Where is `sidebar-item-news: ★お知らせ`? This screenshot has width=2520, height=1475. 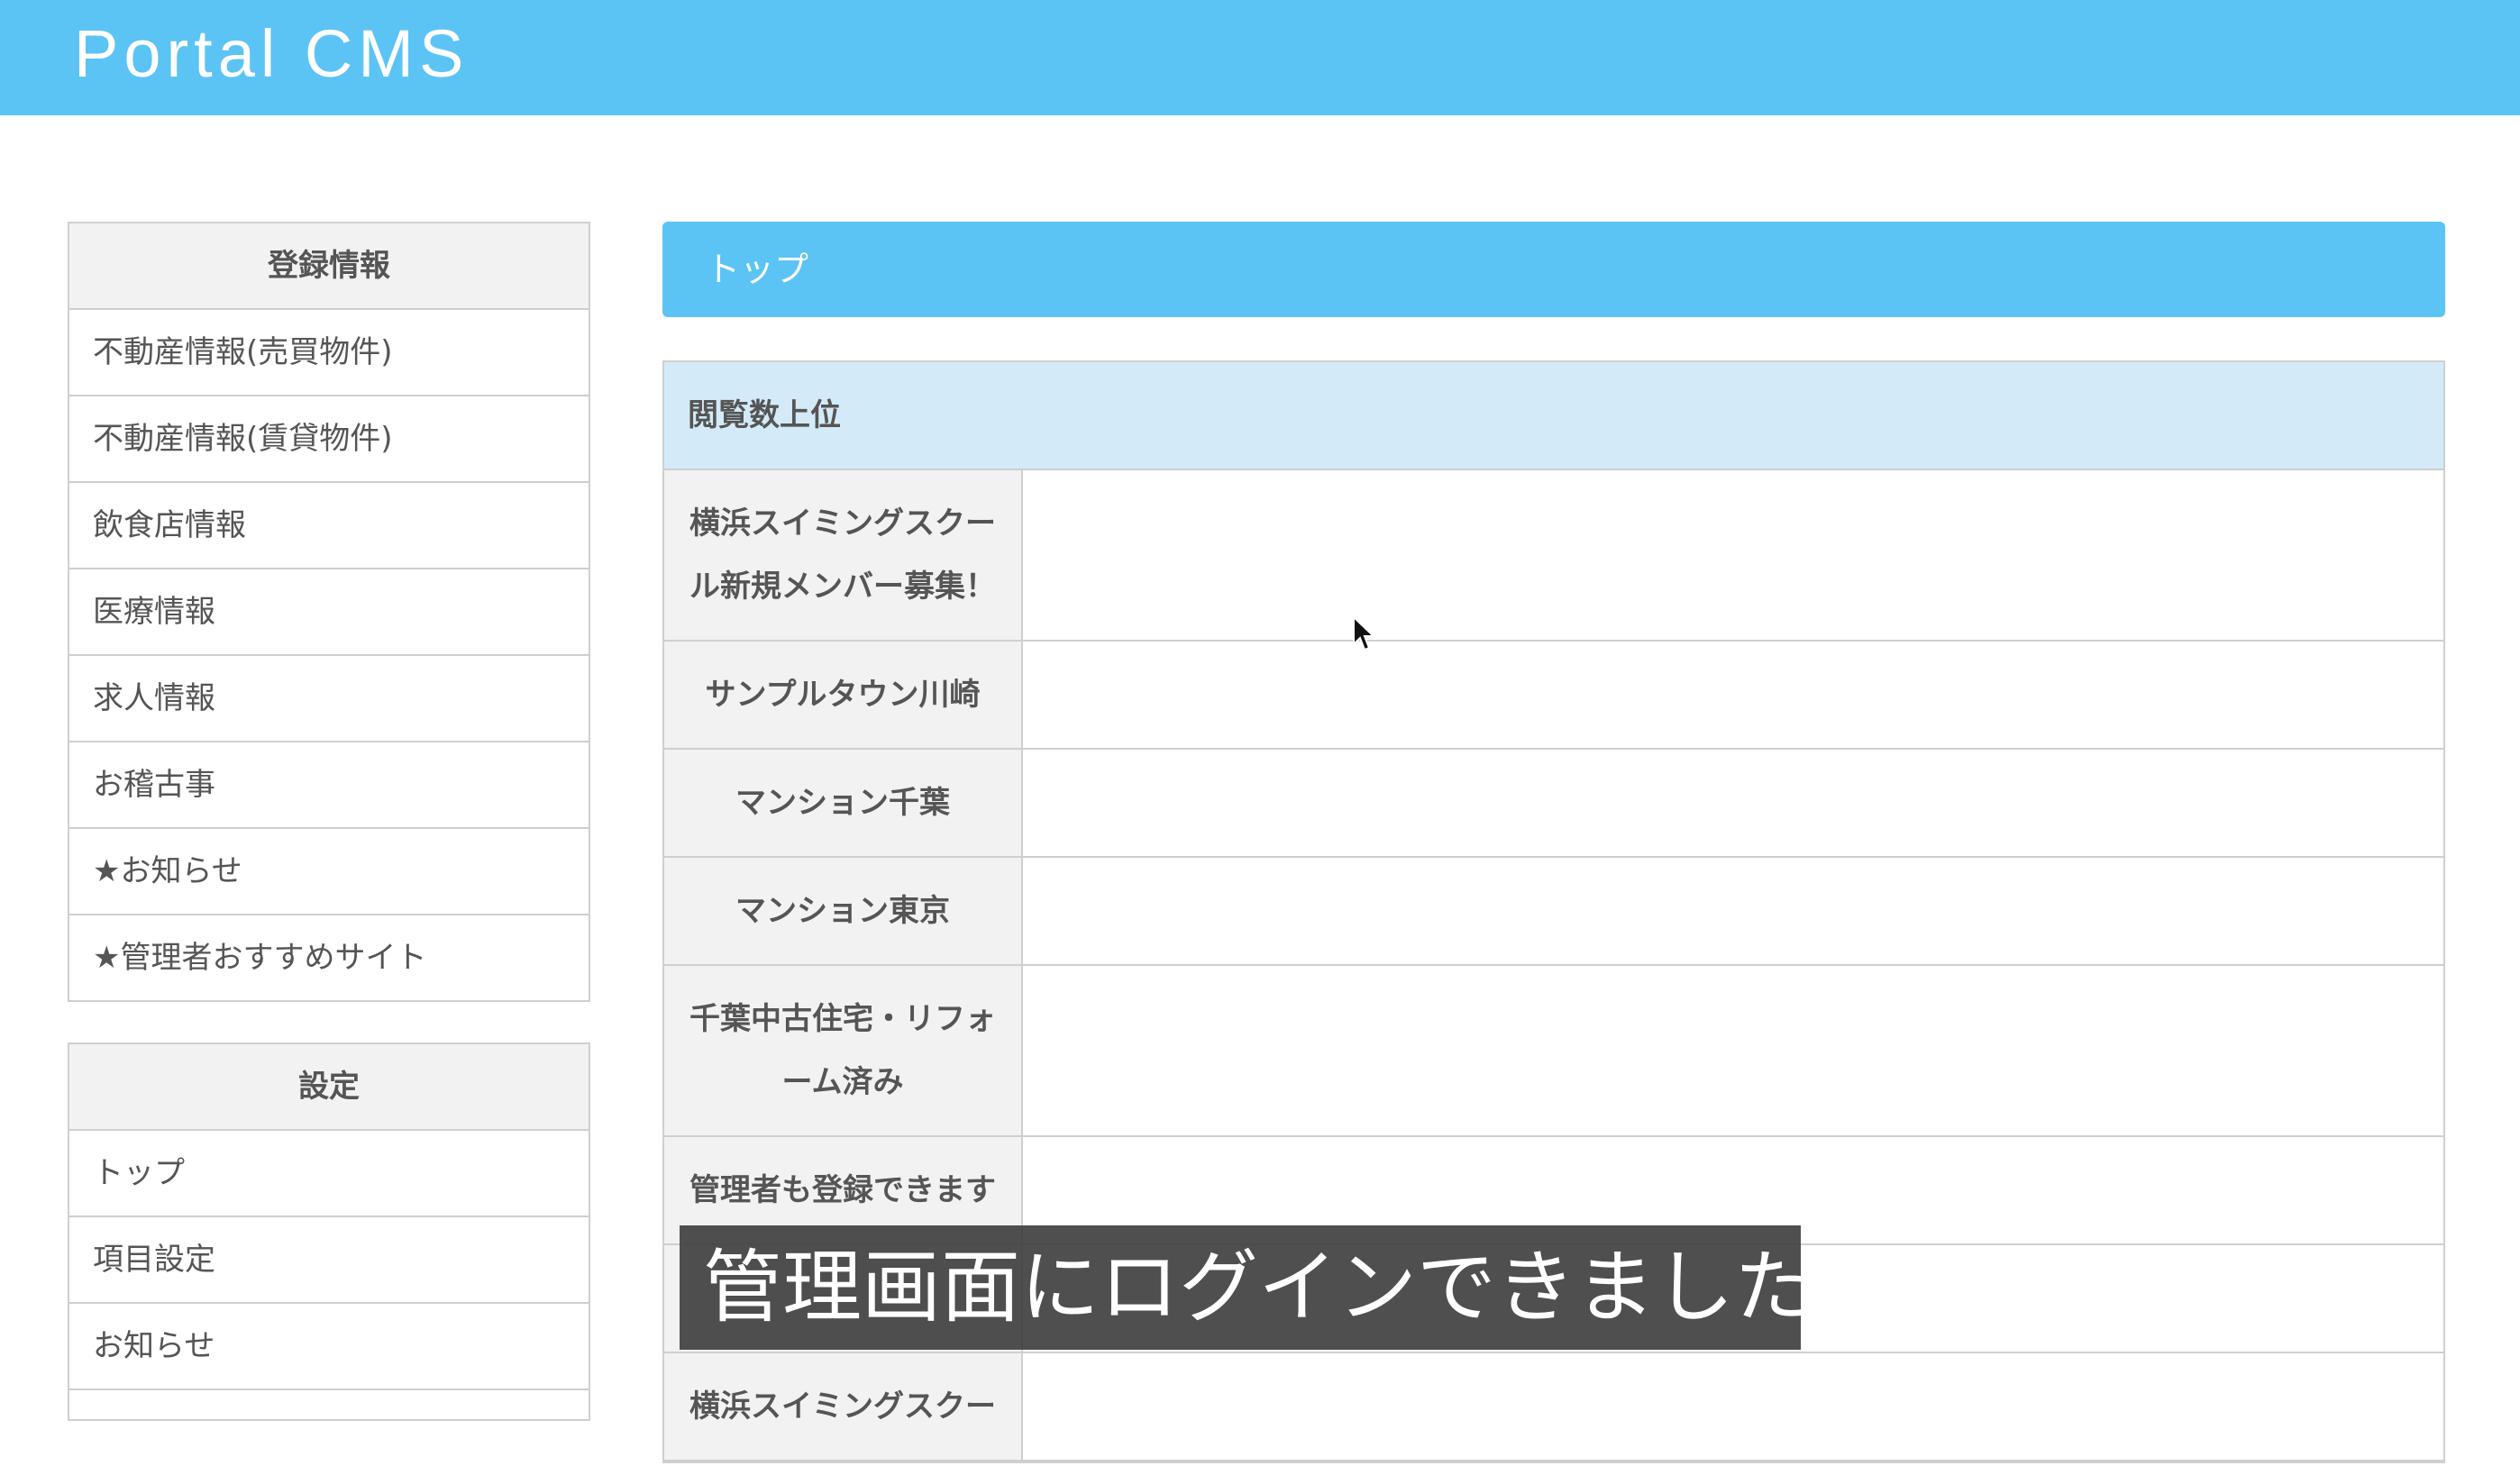
sidebar-item-news: ★お知らせ is located at coordinates (329, 872).